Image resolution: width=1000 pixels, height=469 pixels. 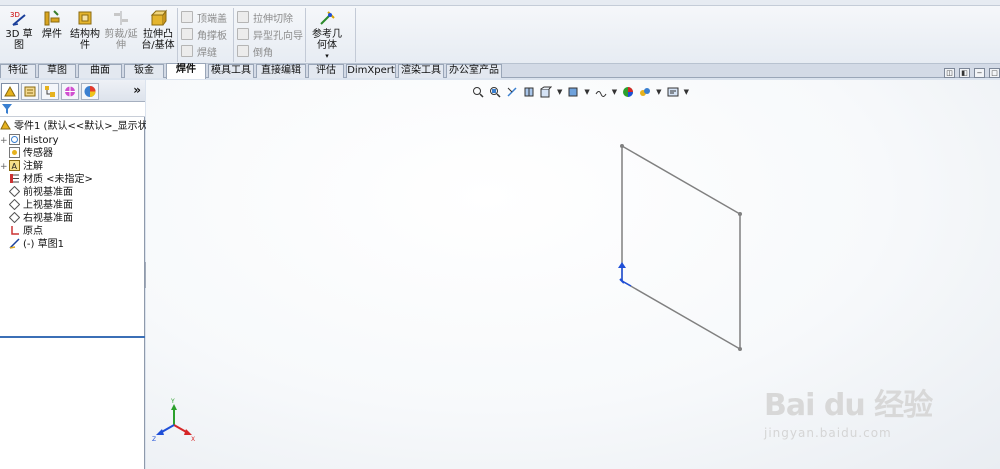 I want to click on display-style-icon, so click(x=573, y=92).